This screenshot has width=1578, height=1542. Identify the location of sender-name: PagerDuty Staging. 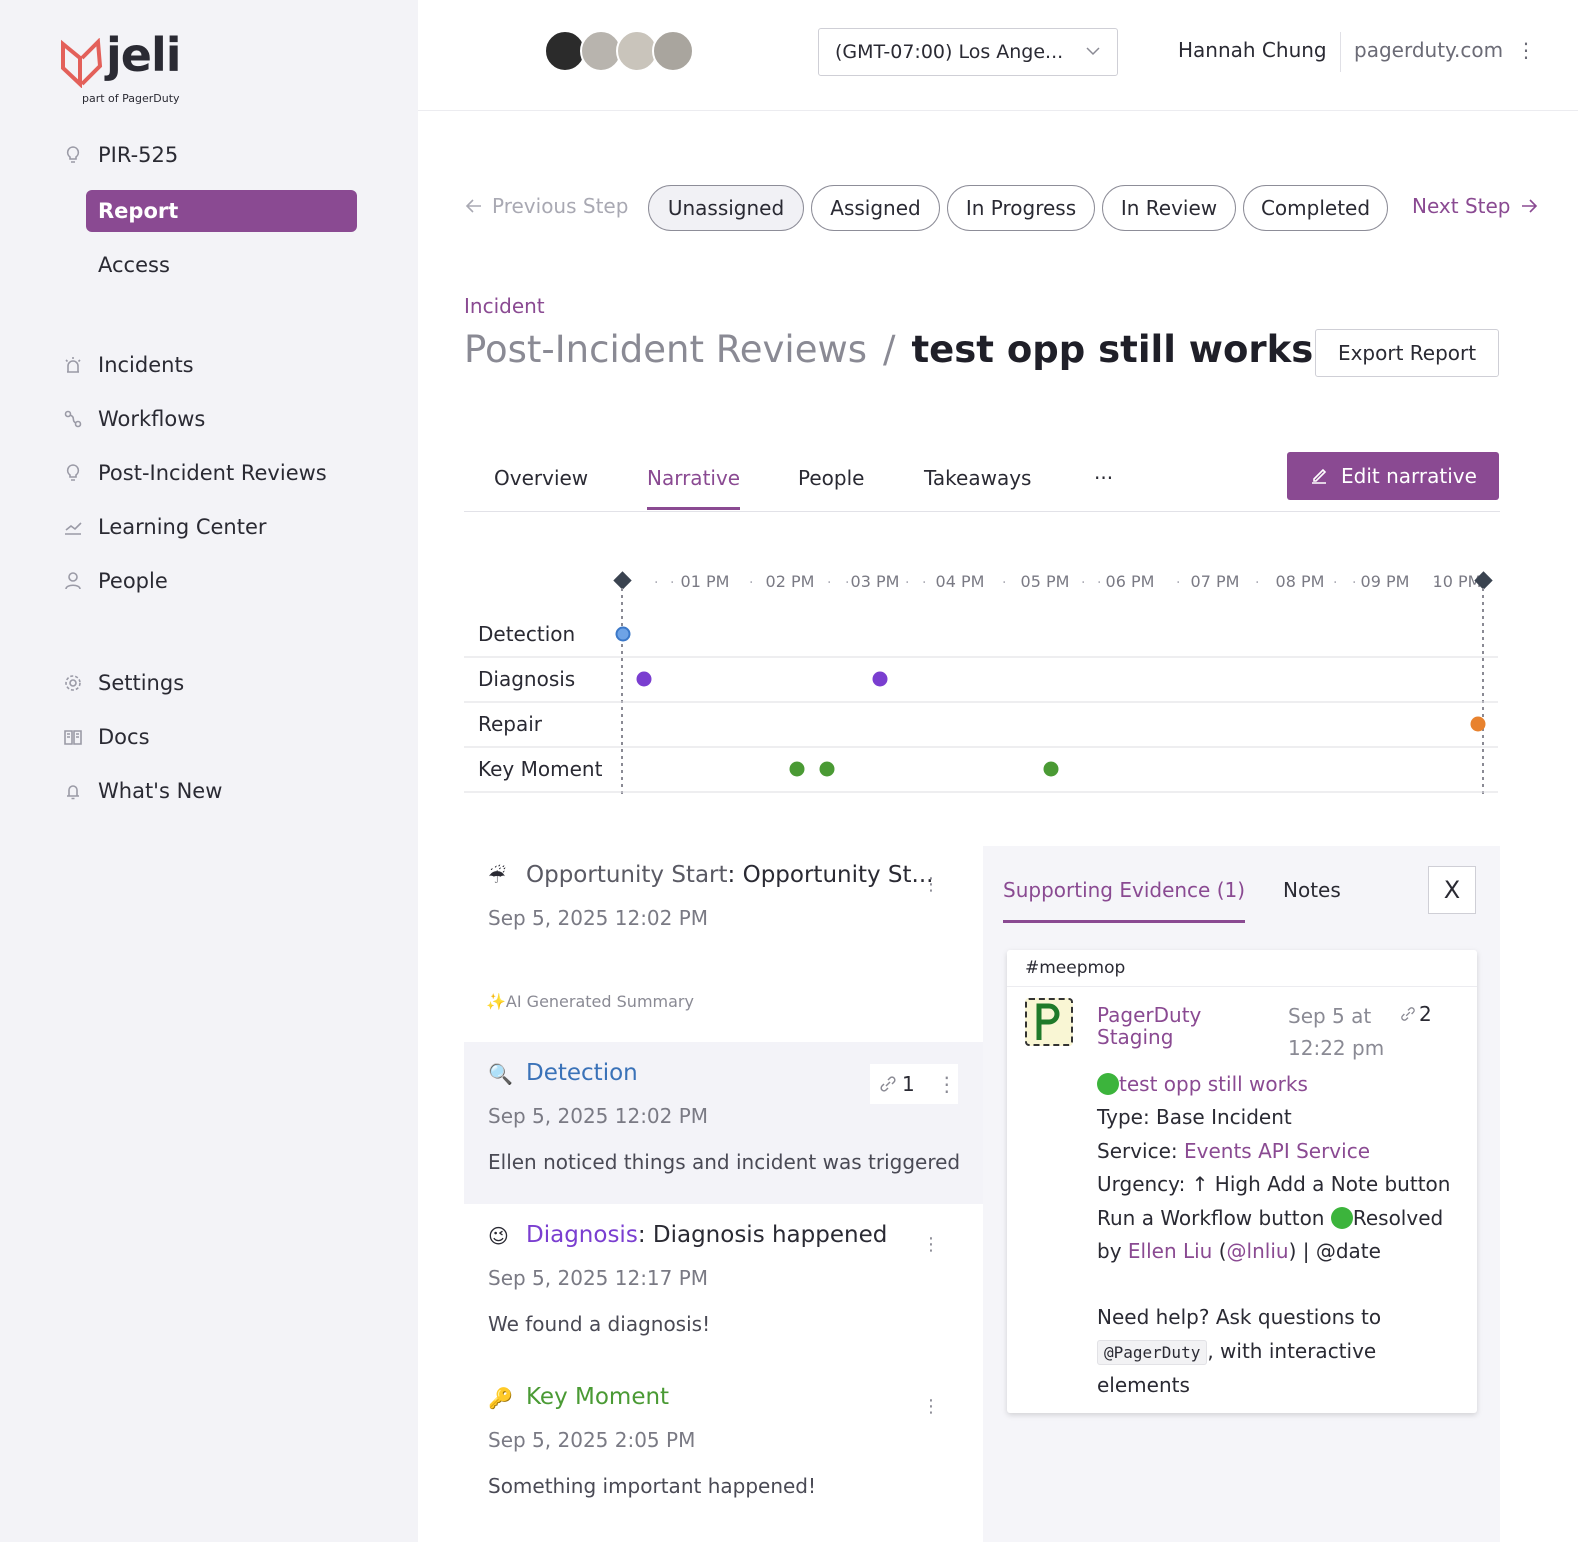
(1177, 1026).